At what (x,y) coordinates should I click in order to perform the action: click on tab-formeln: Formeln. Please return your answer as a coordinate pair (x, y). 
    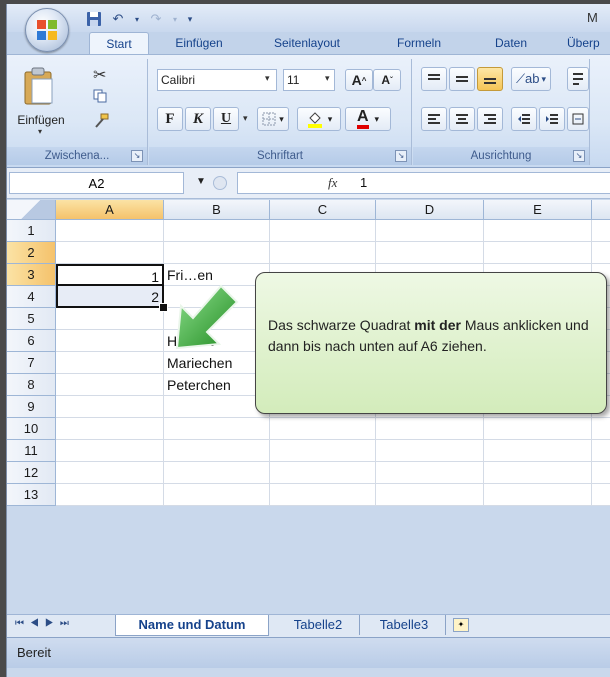
    Looking at the image, I should click on (419, 43).